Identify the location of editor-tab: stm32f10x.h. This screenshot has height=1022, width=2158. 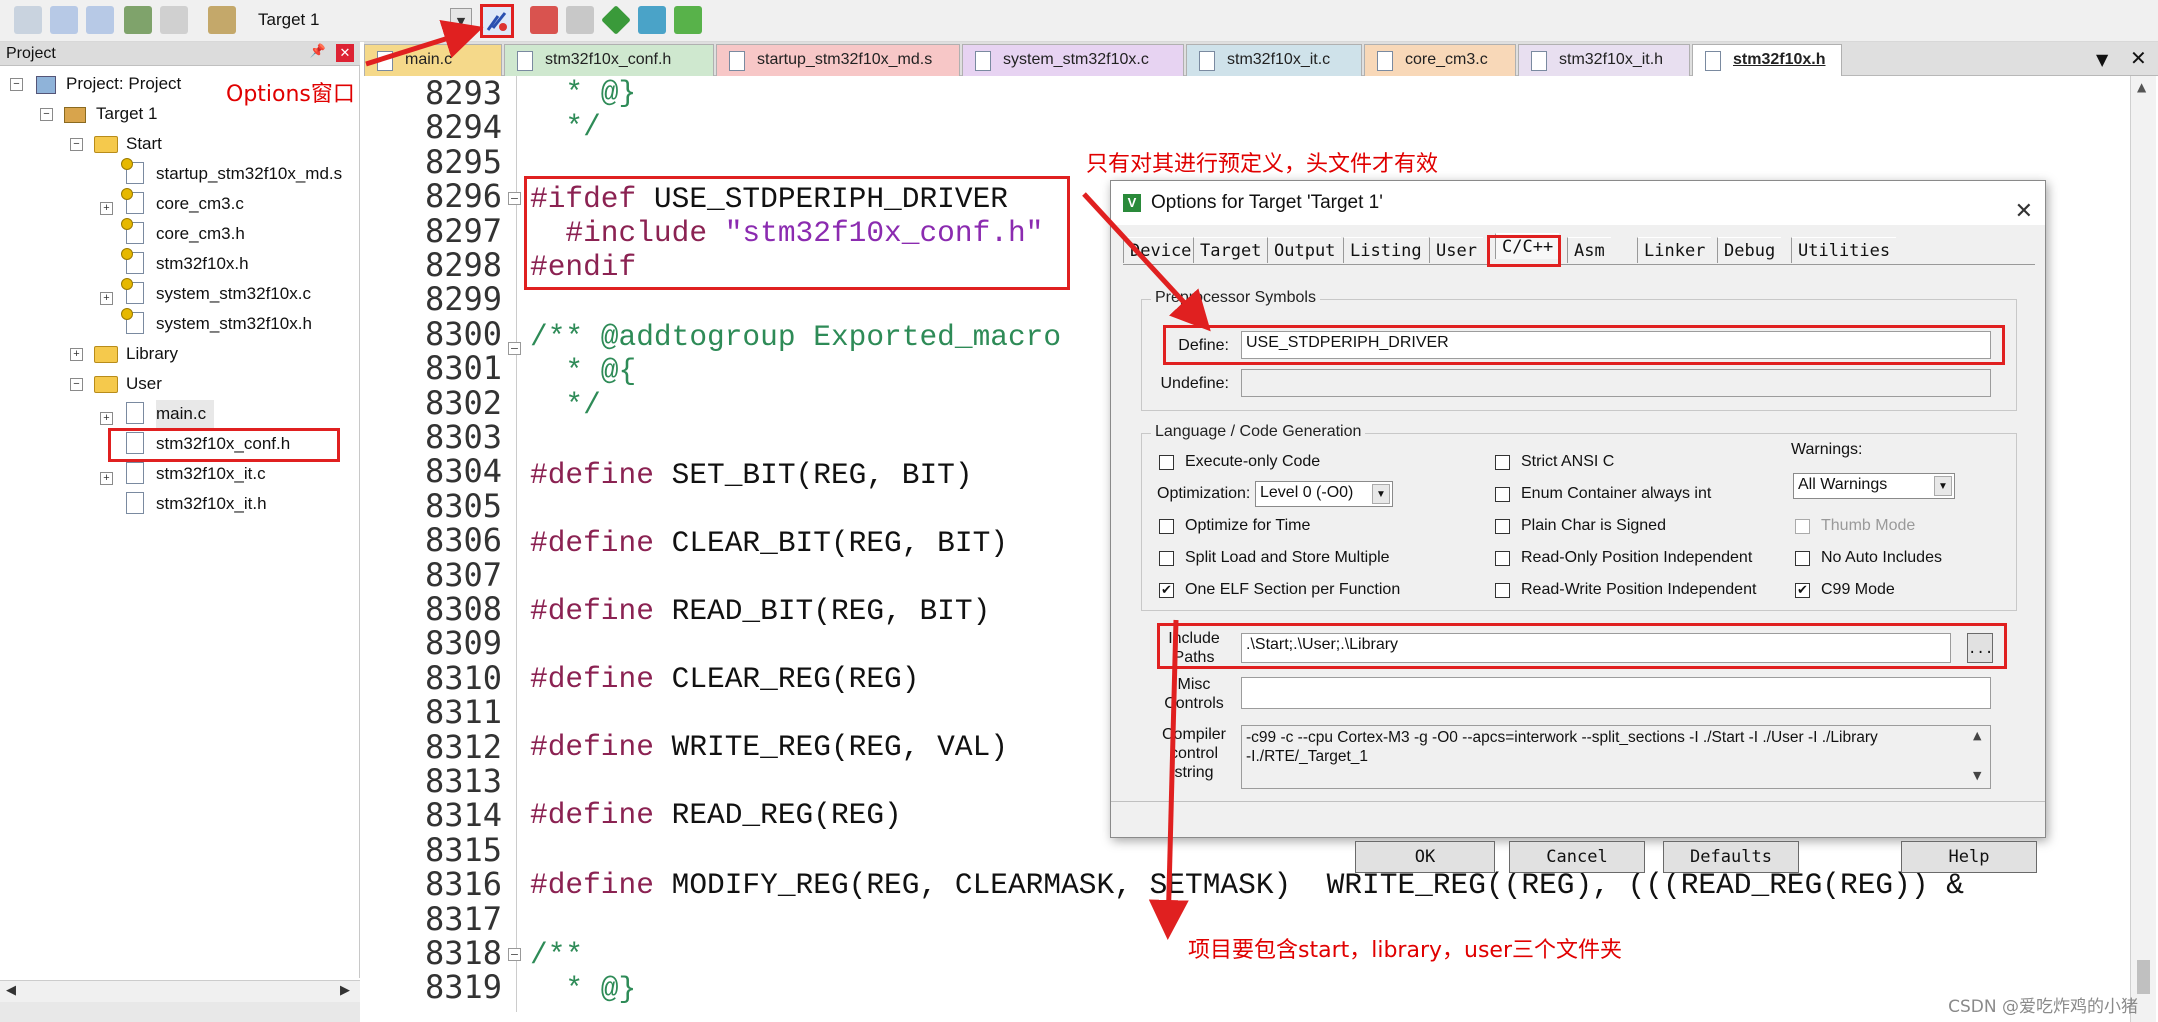
(1767, 60).